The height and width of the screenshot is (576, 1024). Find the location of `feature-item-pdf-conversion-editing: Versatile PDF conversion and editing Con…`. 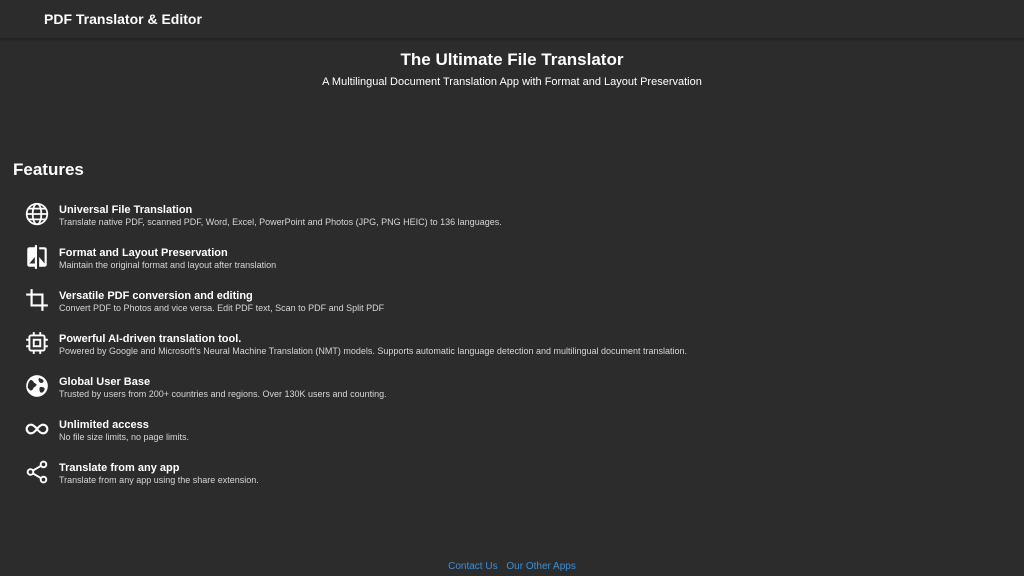

feature-item-pdf-conversion-editing: Versatile PDF conversion and editing Con… is located at coordinates (512, 304).